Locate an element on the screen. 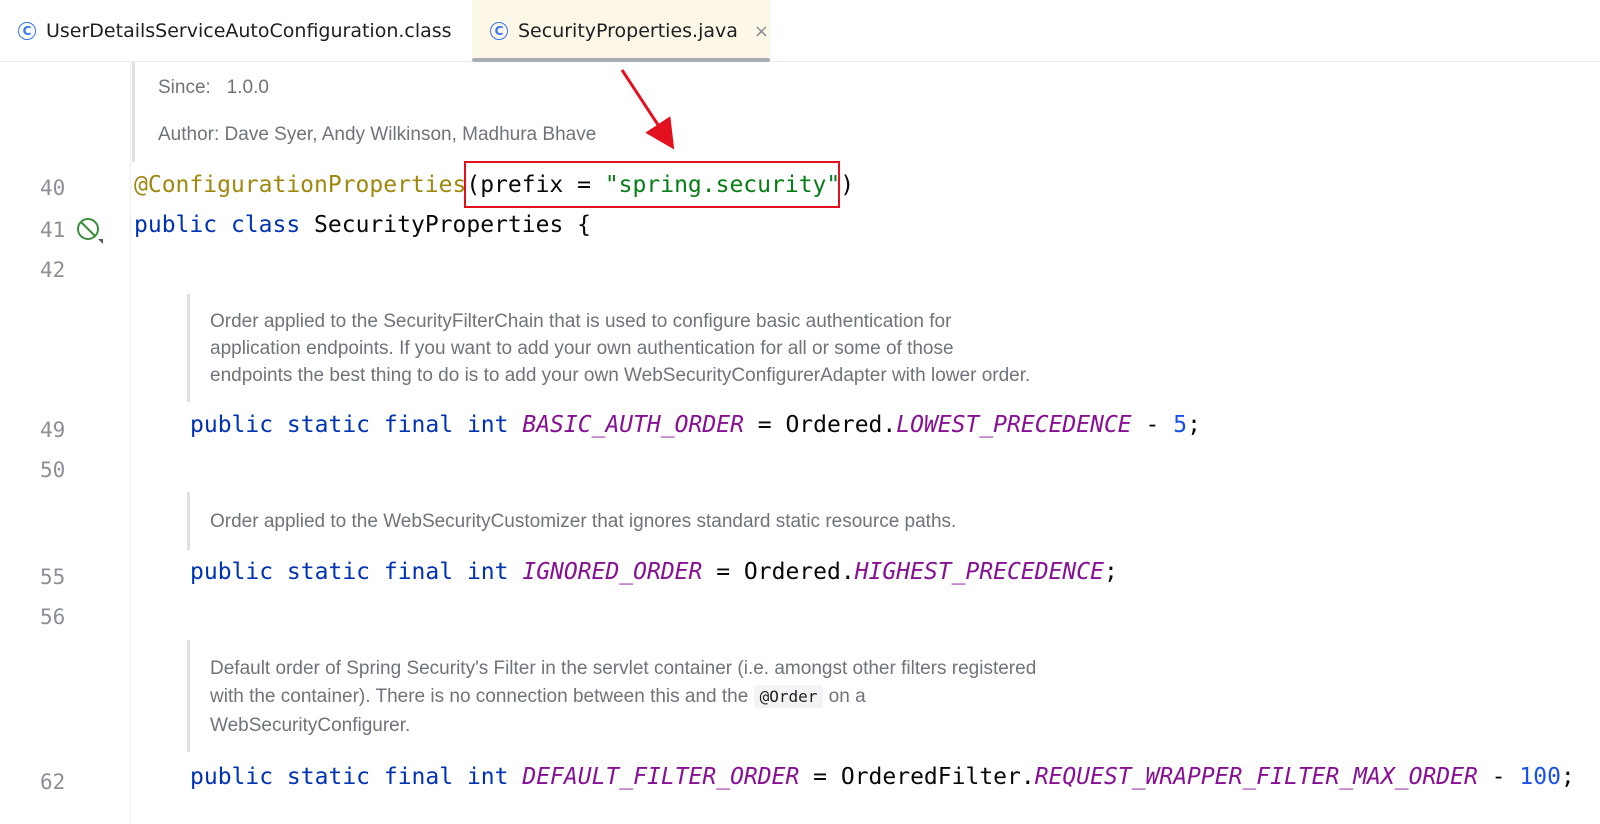 The height and width of the screenshot is (824, 1600). close-icon: × is located at coordinates (761, 31).